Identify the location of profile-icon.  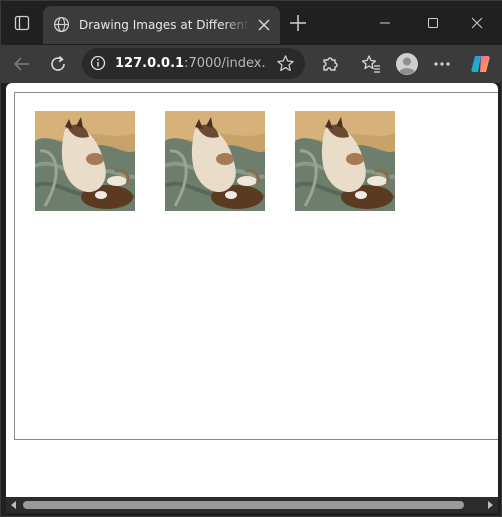
(407, 64).